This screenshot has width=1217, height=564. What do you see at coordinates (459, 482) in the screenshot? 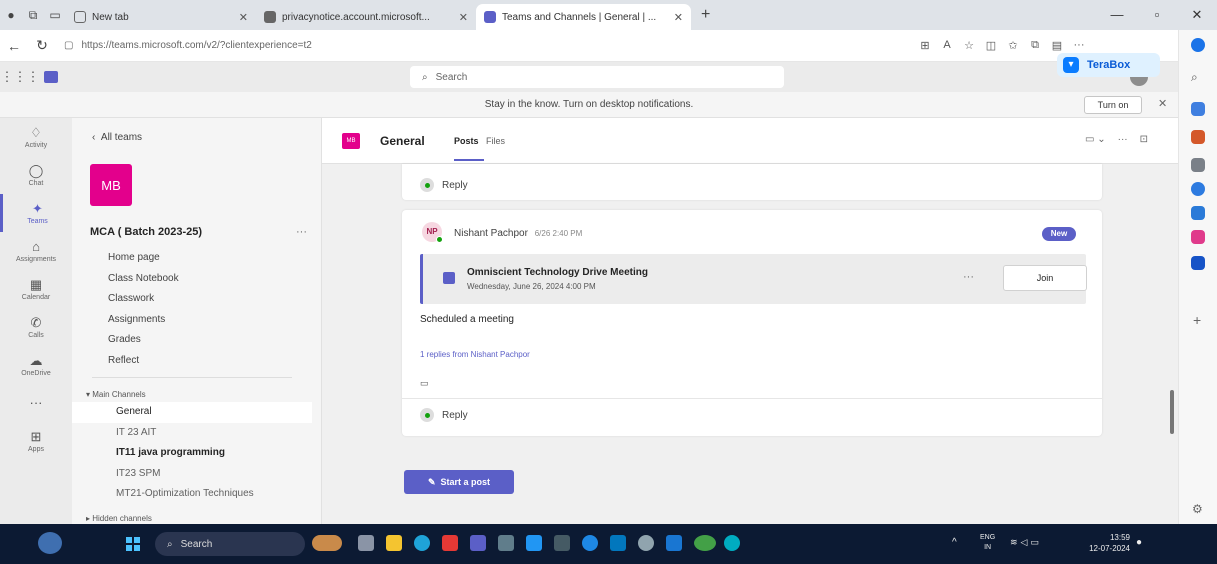
I see `start-post-button: ✎ Start a post` at bounding box center [459, 482].